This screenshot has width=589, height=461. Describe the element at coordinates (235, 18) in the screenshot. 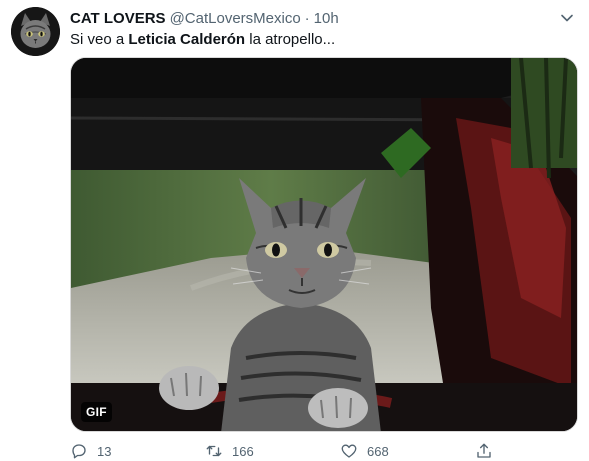

I see `author-handle: @CatLoversMexico` at that location.